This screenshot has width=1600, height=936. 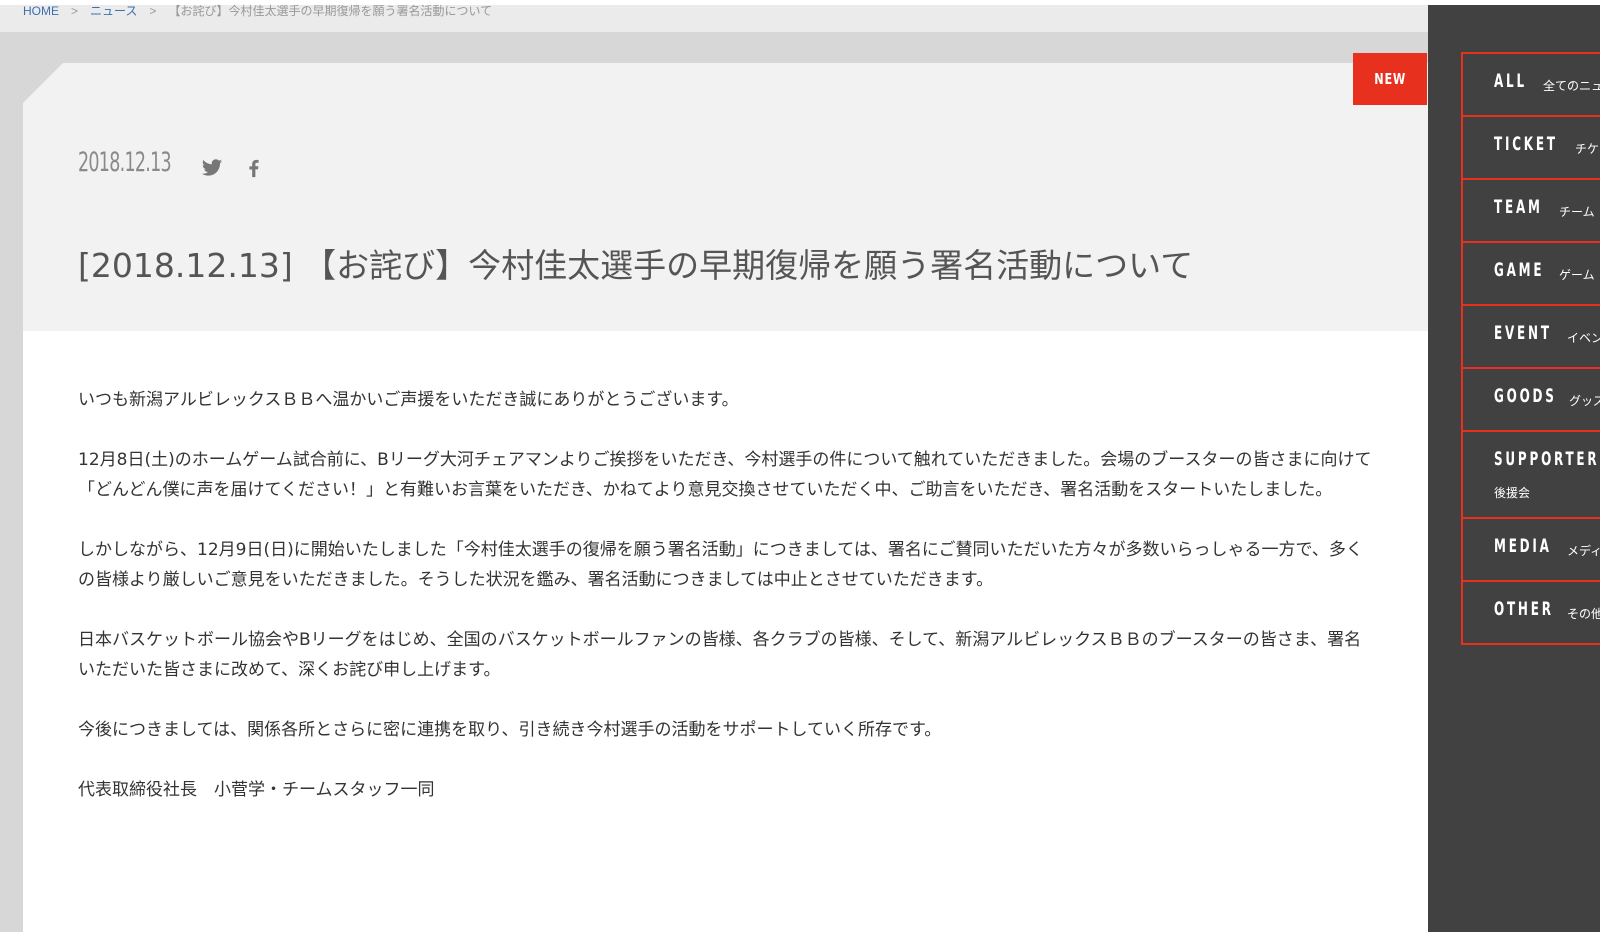 What do you see at coordinates (1547, 459) in the screenshot?
I see `category-label: SUPPORTER` at bounding box center [1547, 459].